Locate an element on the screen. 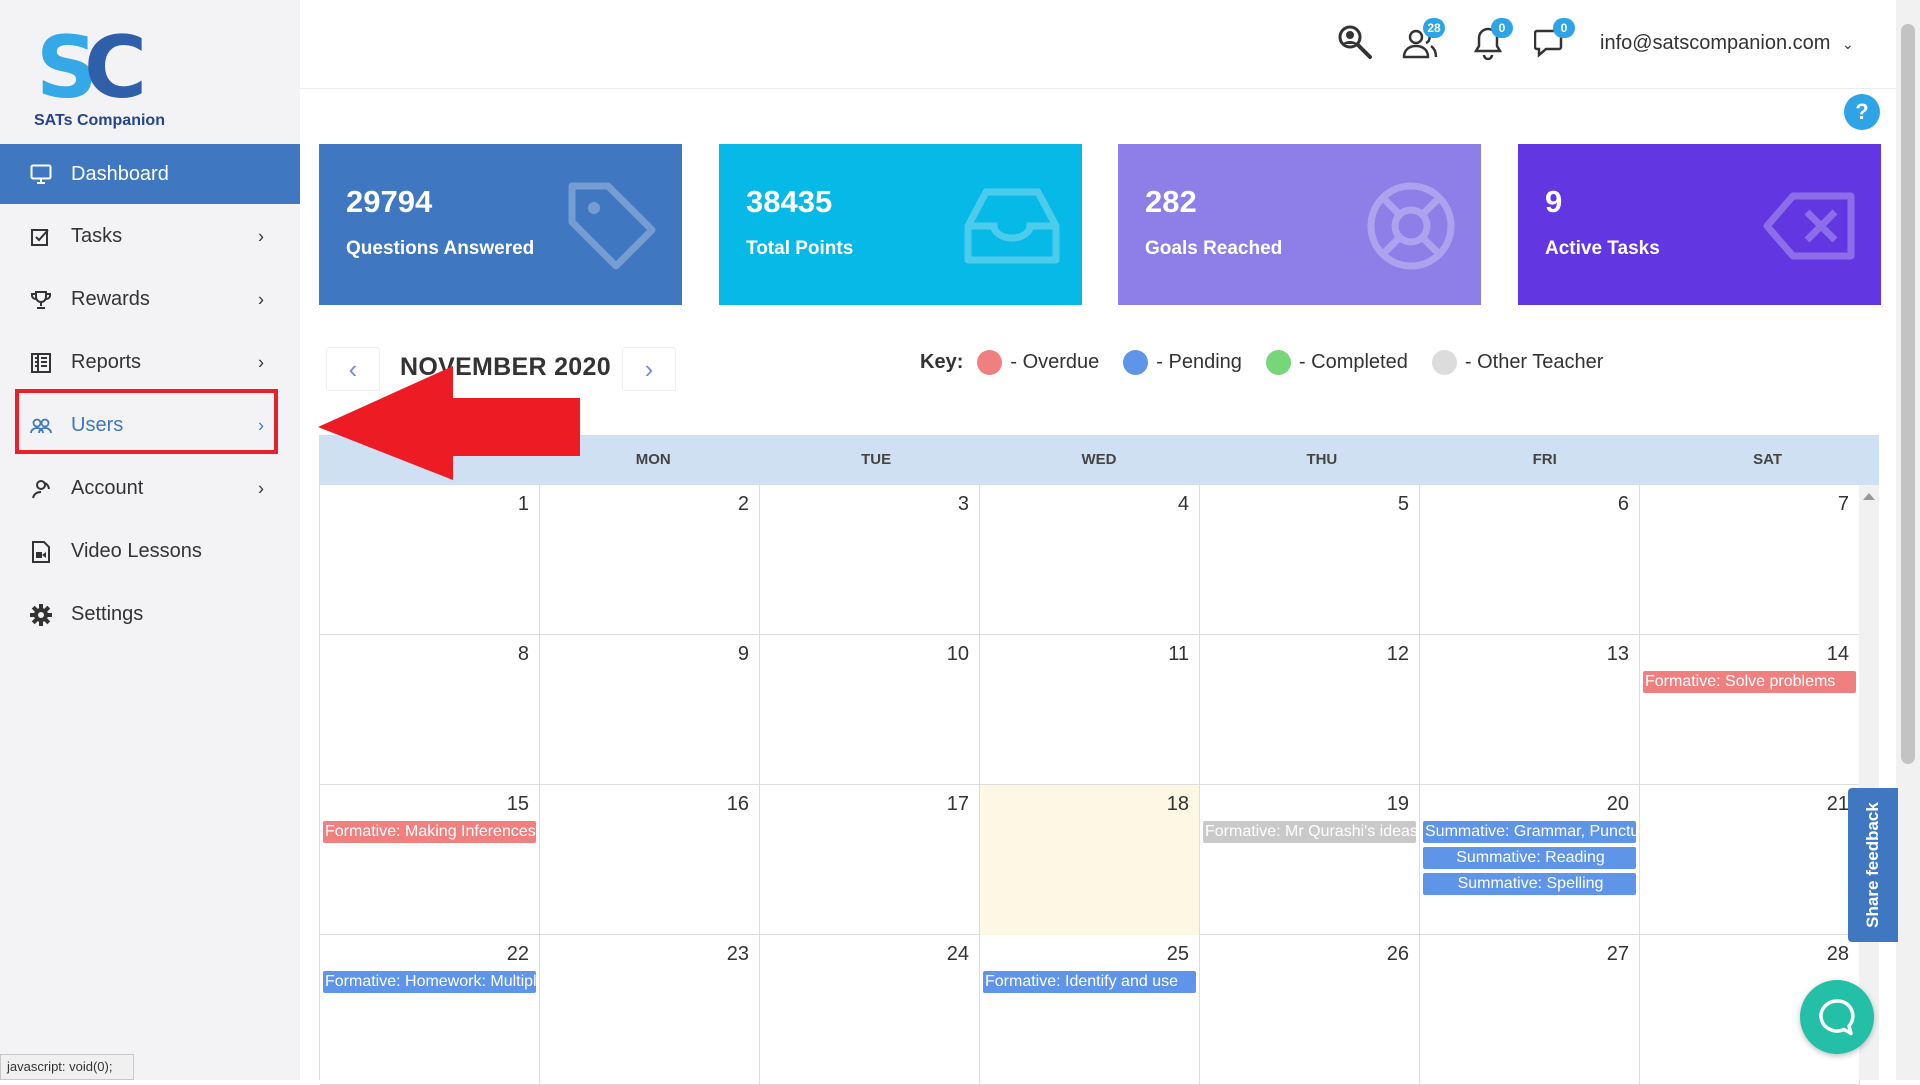 The width and height of the screenshot is (1920, 1085). share-feedback-tab: Share feedback is located at coordinates (1873, 865).